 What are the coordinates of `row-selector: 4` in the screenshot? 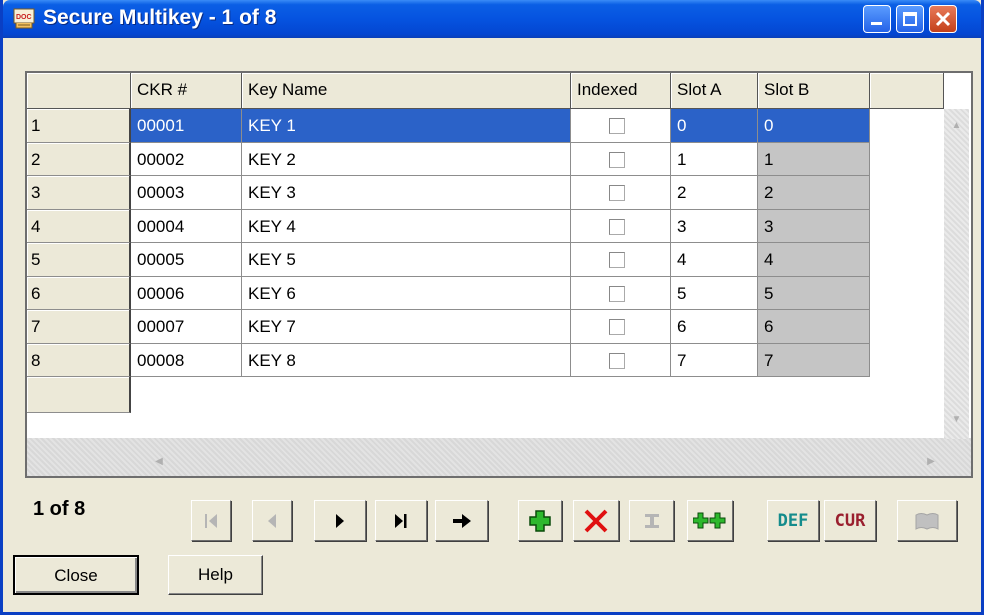 It's located at (79, 226).